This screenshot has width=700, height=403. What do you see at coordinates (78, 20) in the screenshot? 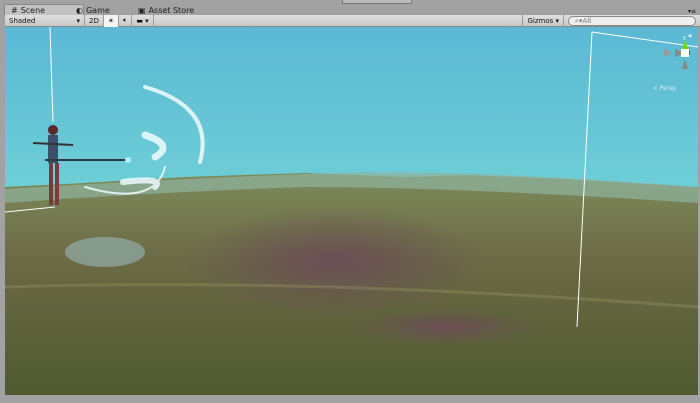
I see `chevron-down-icon: ▾` at bounding box center [78, 20].